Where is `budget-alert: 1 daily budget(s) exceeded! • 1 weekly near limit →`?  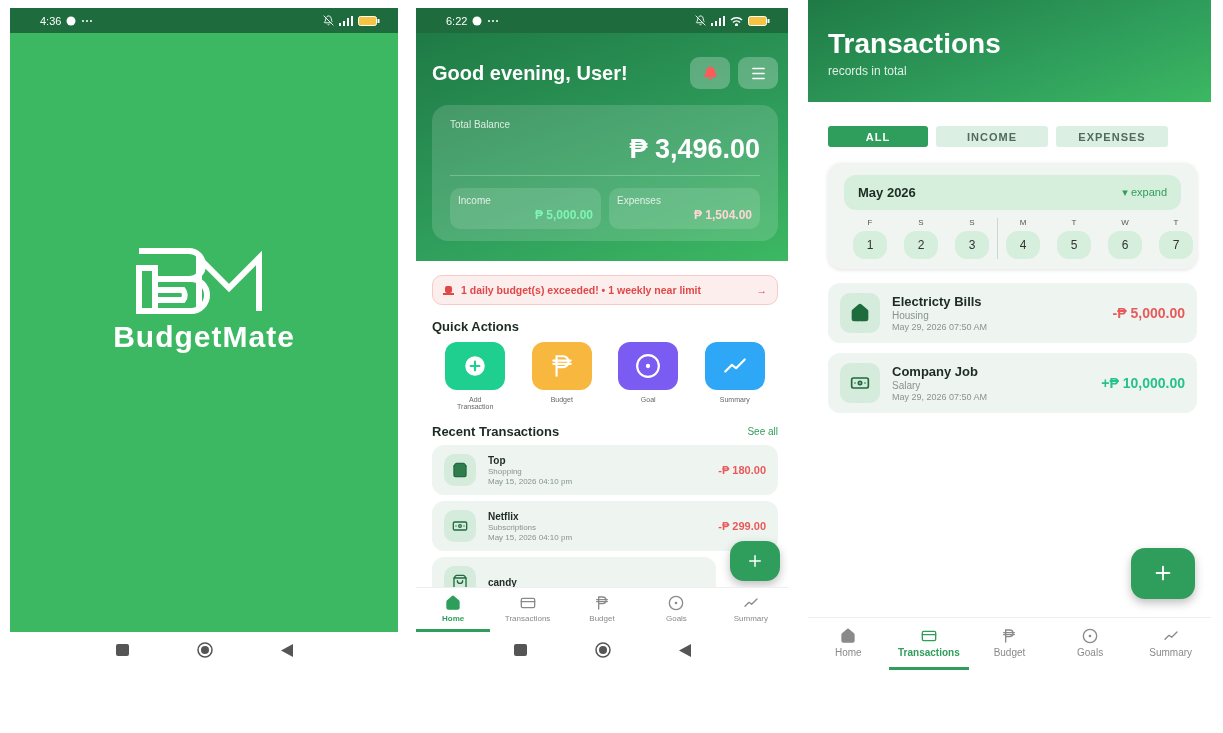 budget-alert: 1 daily budget(s) exceeded! • 1 weekly near limit → is located at coordinates (605, 290).